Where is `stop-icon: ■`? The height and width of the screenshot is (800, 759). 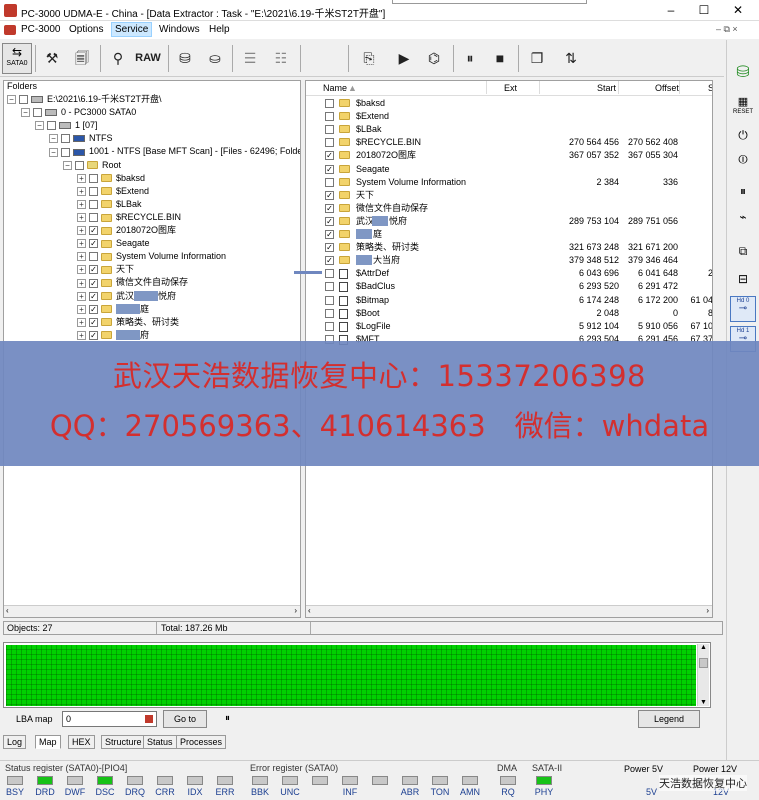
stop-icon: ■ is located at coordinates (500, 58).